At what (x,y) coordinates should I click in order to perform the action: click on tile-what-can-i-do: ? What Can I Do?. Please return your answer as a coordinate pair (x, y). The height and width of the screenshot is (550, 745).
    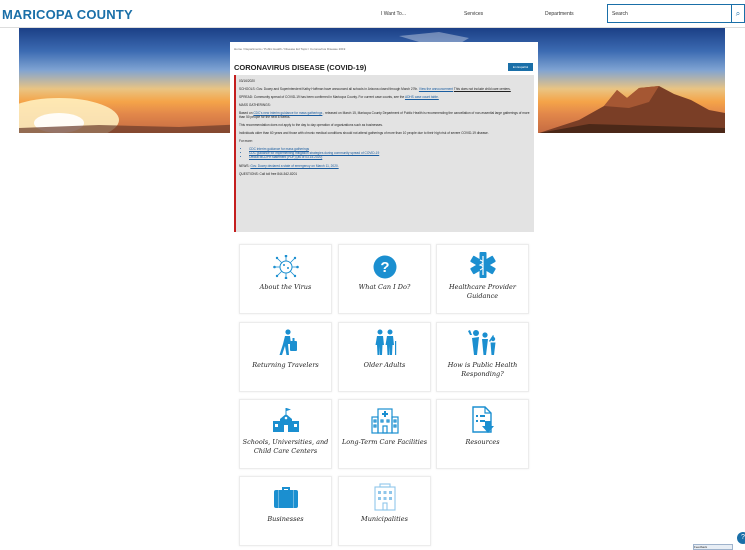
    Looking at the image, I should click on (384, 279).